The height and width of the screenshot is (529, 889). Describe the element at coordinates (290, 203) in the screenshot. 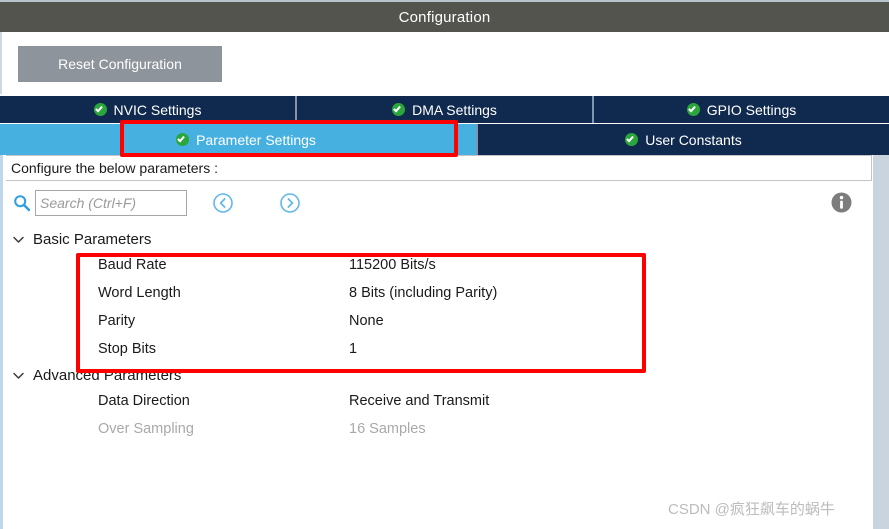

I see `chevron-right-circle-icon` at that location.